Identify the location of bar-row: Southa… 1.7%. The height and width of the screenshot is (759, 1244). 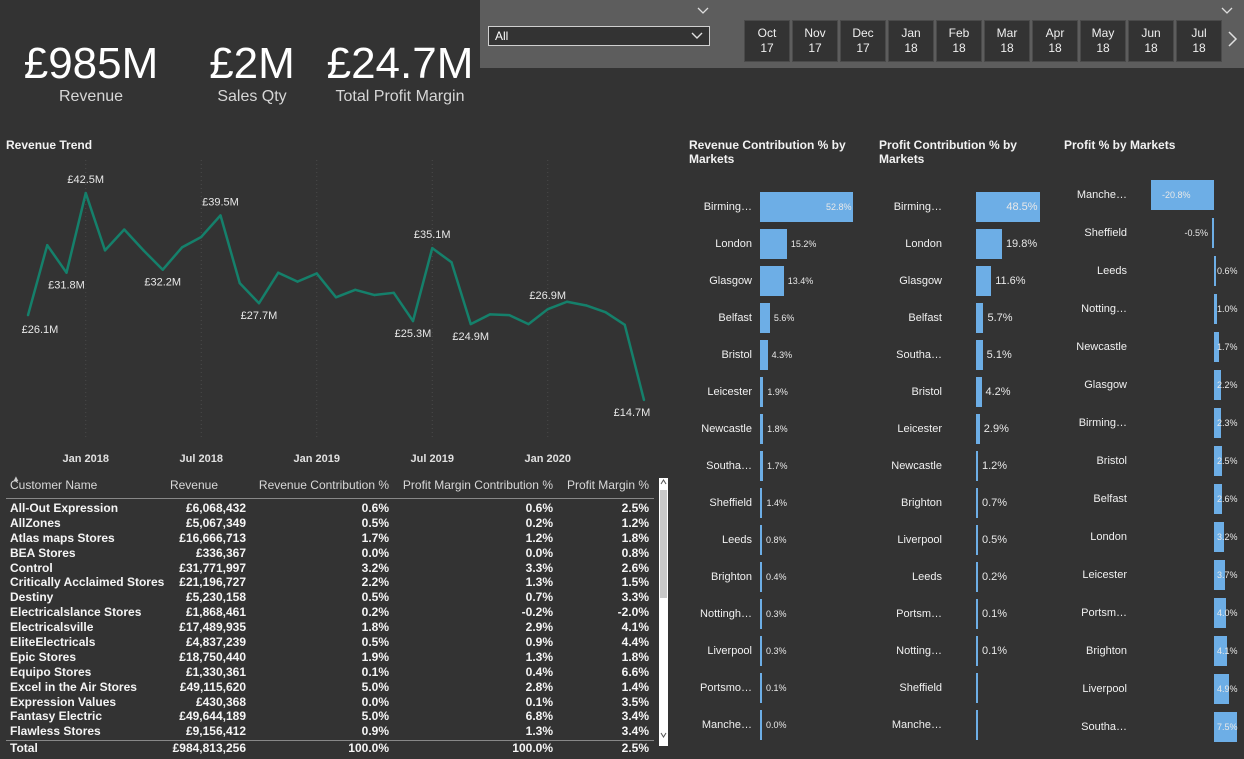
(783, 466).